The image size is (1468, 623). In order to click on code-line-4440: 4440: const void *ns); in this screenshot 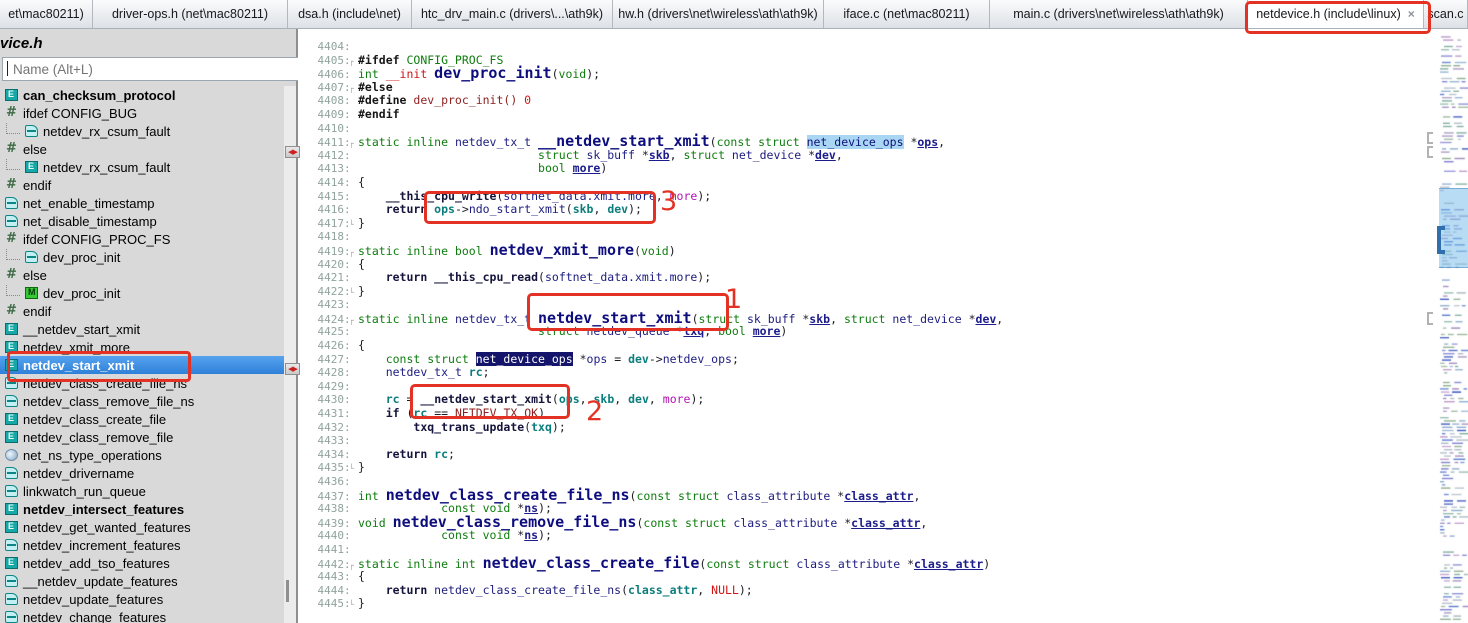, I will do `click(862, 536)`.